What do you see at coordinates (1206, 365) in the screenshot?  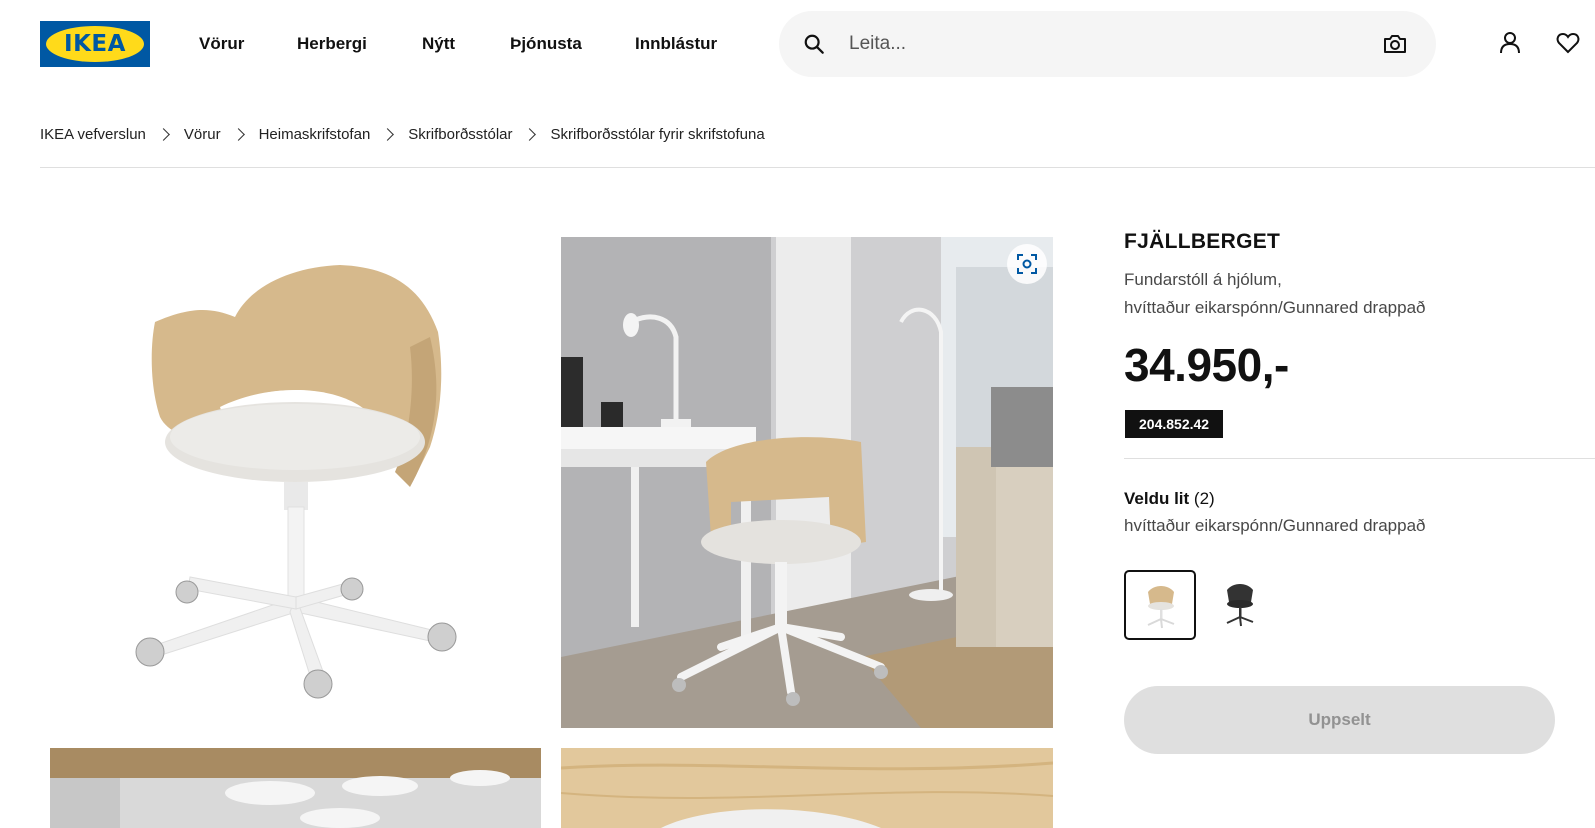 I see `product-price: 34.950,-` at bounding box center [1206, 365].